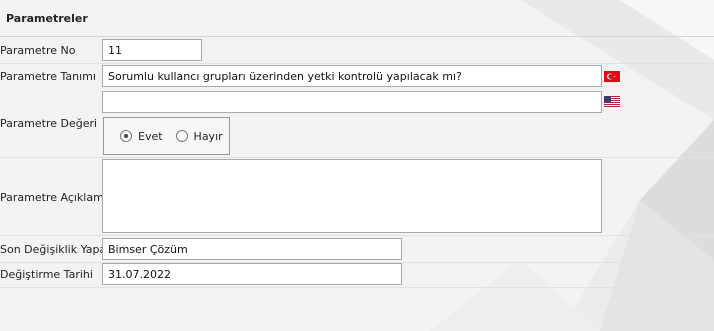 The width and height of the screenshot is (714, 331). I want to click on son-degisiklik-label: Son Değişiklik Yapan, so click(57, 249).